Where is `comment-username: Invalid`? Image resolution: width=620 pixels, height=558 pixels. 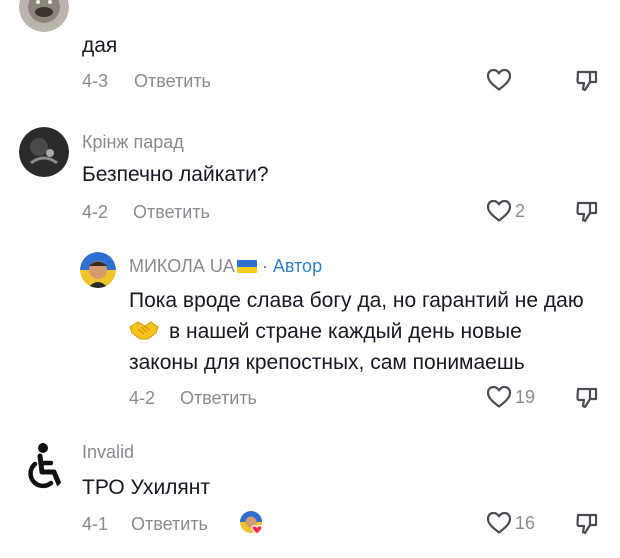
comment-username: Invalid is located at coordinates (108, 452).